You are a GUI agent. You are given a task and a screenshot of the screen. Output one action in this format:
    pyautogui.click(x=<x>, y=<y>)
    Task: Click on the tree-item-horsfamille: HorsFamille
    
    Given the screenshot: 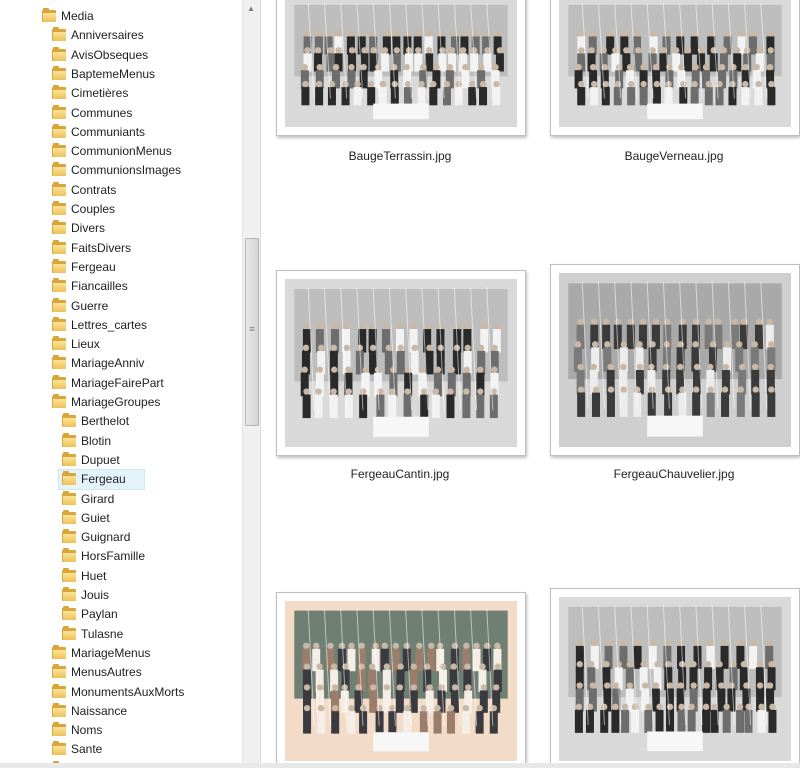 What is the action you would take?
    pyautogui.click(x=115, y=556)
    